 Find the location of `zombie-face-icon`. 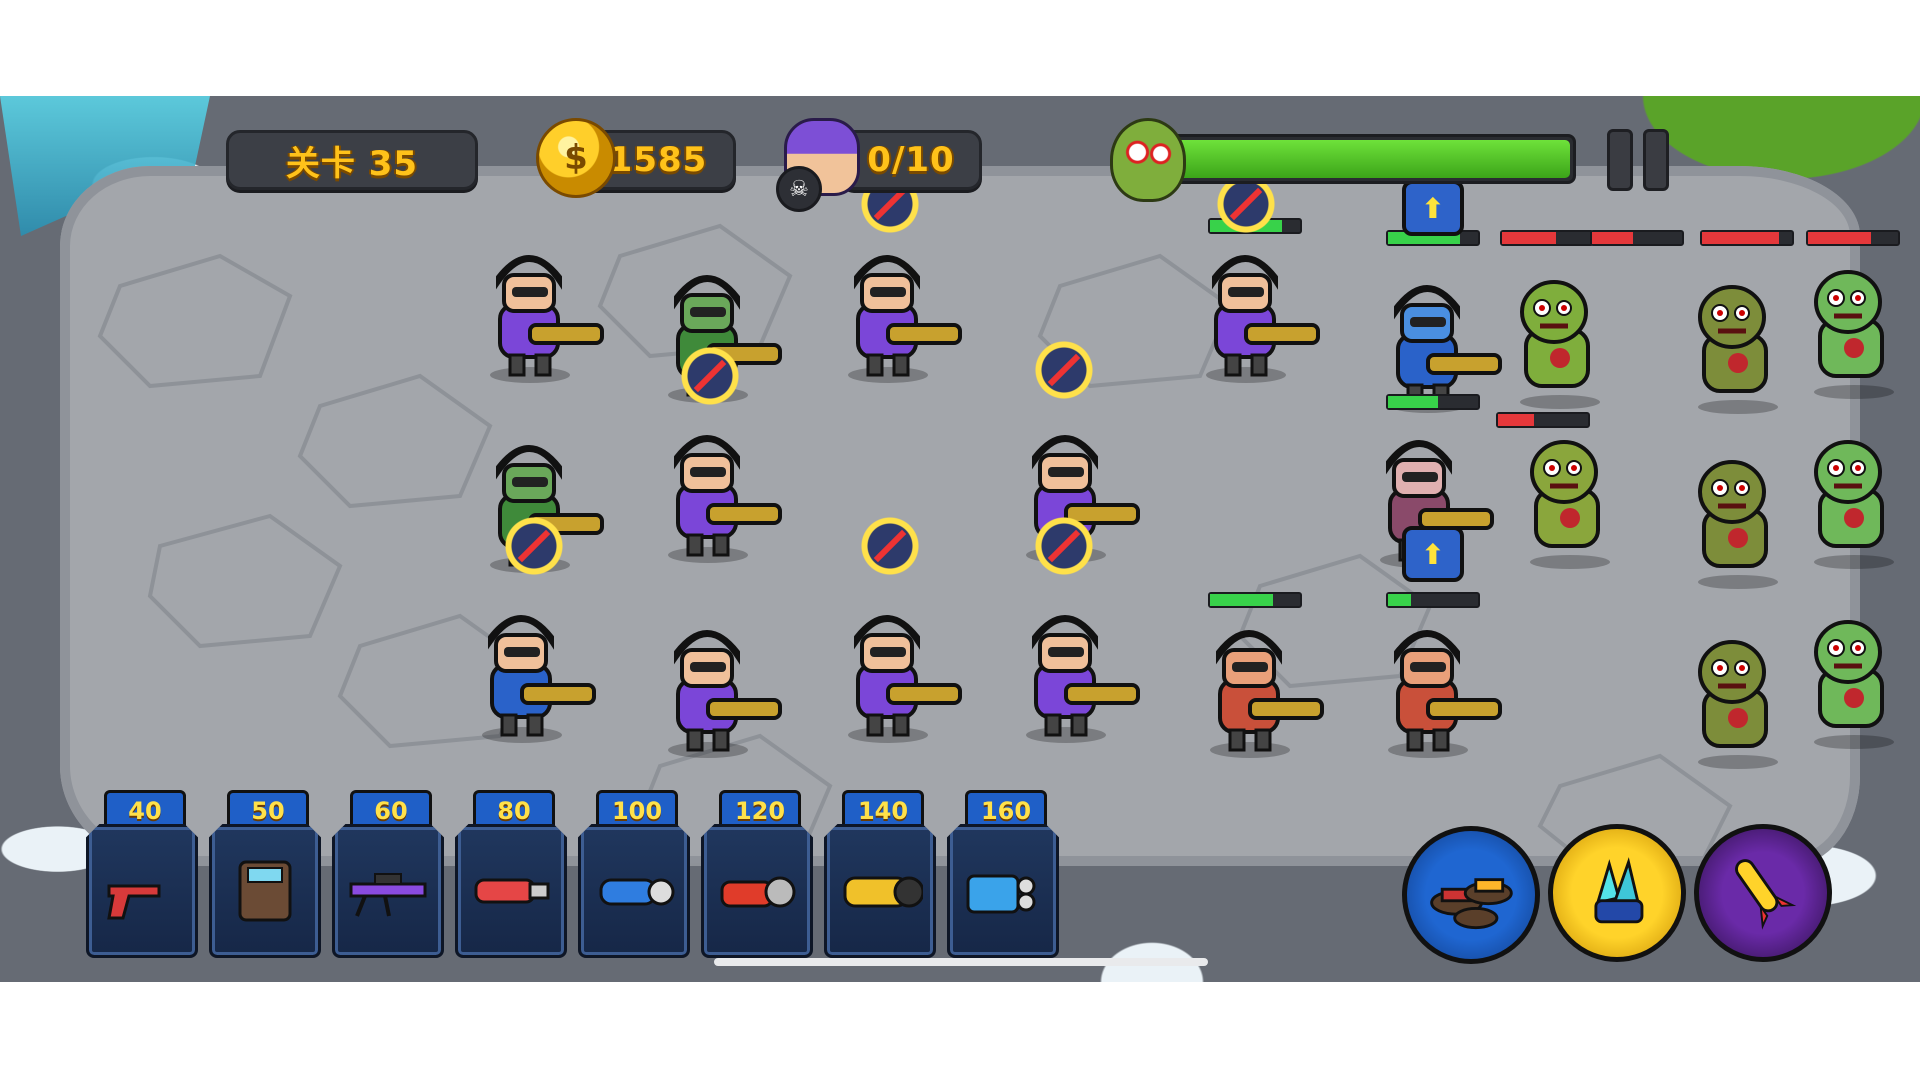

zombie-face-icon is located at coordinates (1148, 160).